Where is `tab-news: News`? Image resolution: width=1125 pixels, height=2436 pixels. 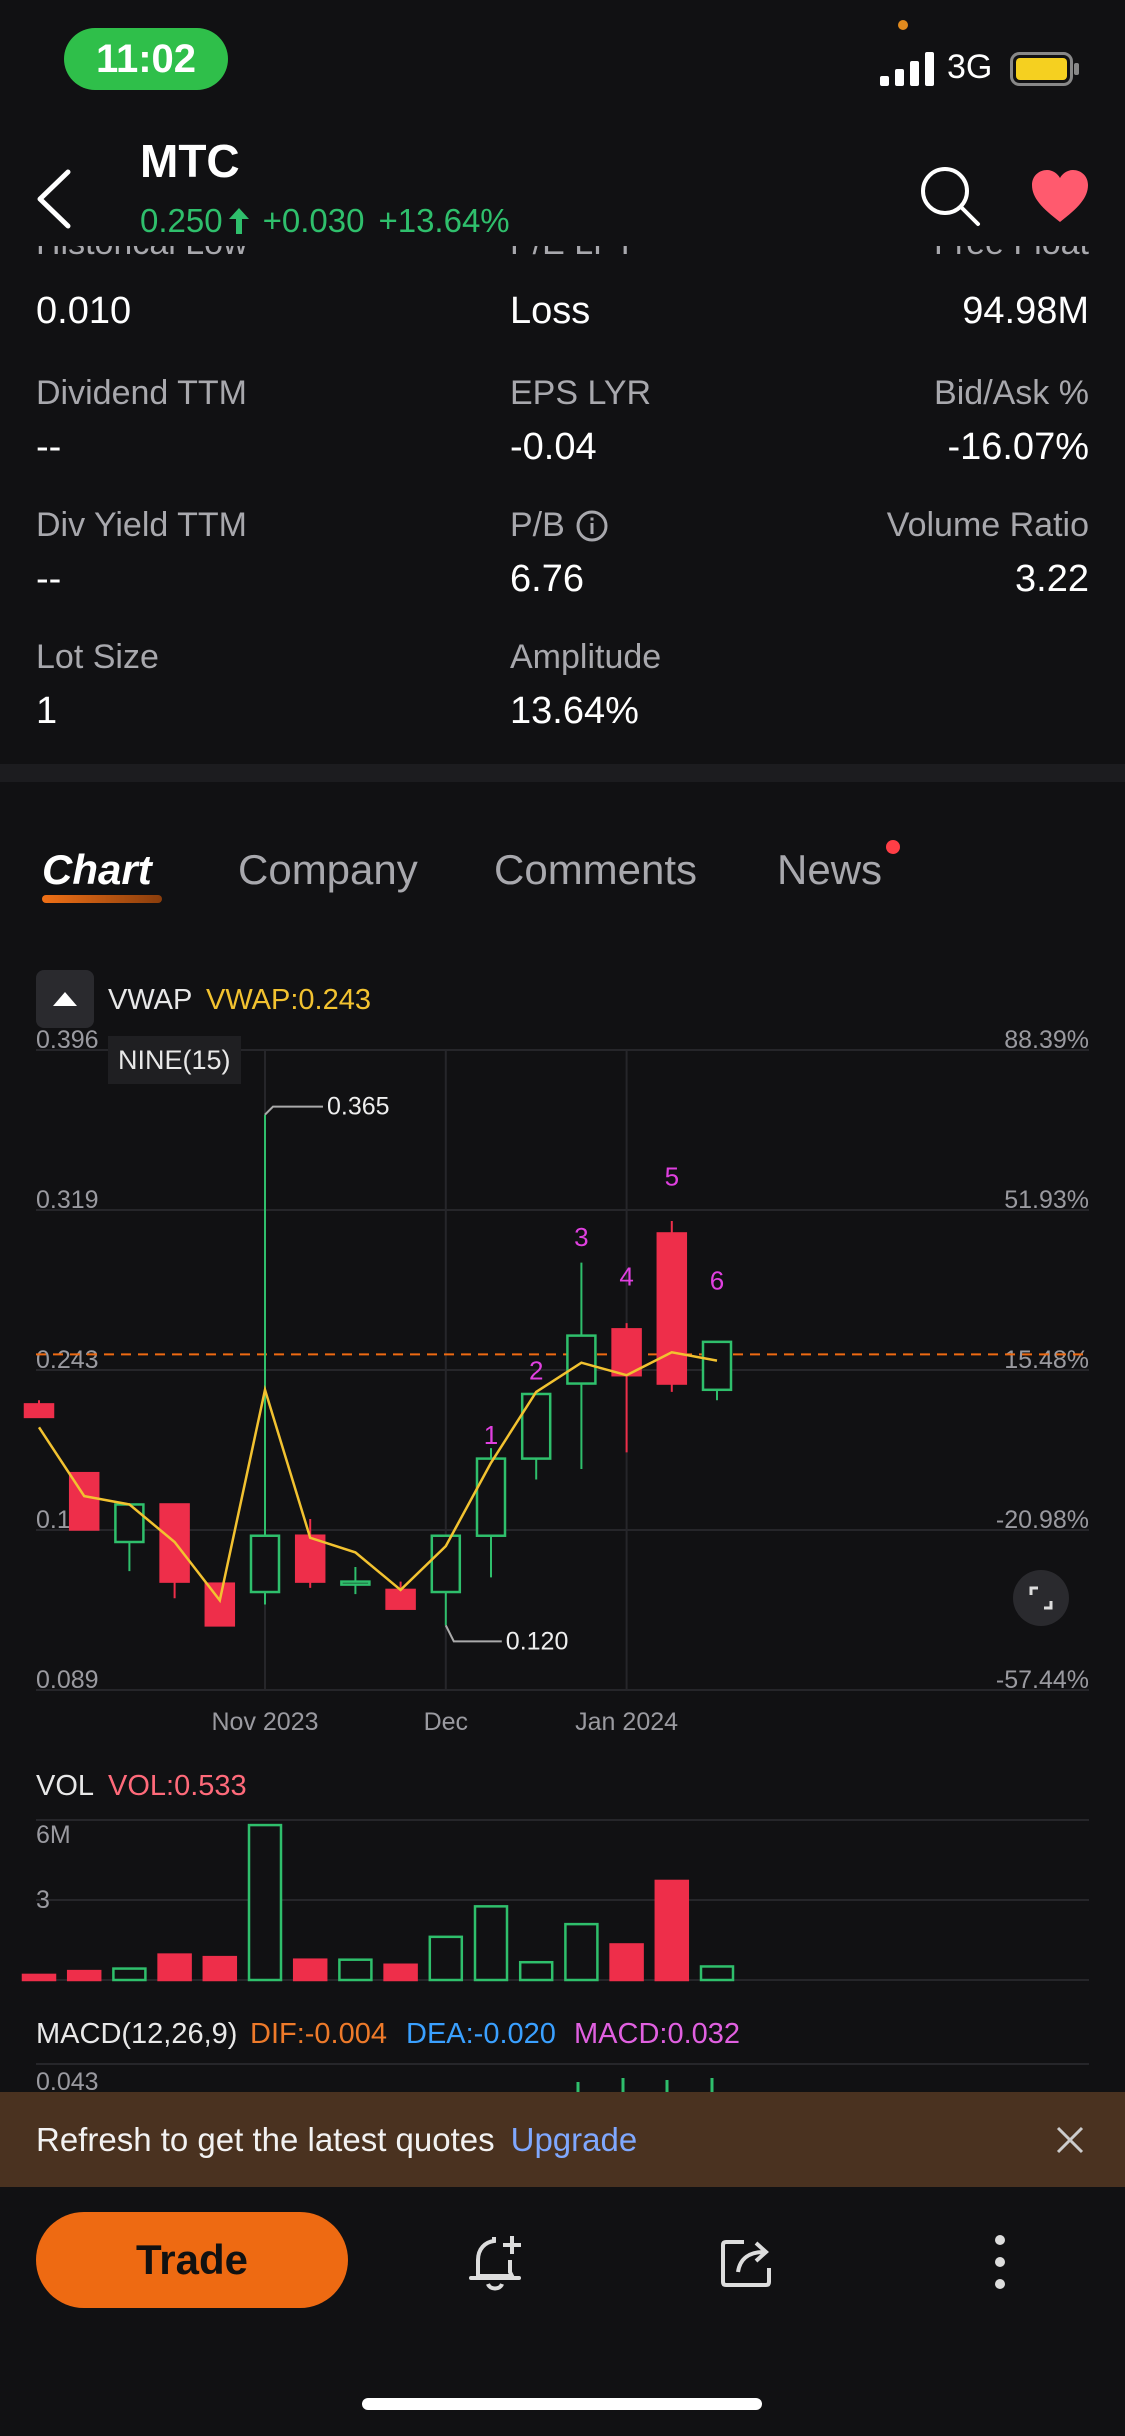 tab-news: News is located at coordinates (829, 870).